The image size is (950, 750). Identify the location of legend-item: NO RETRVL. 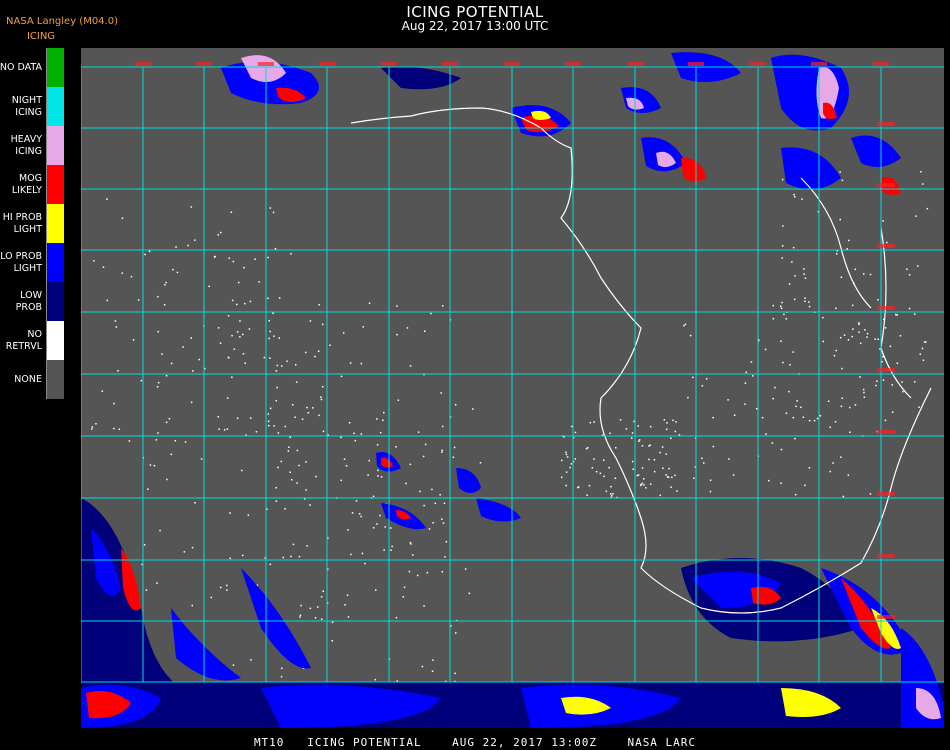
(33, 340).